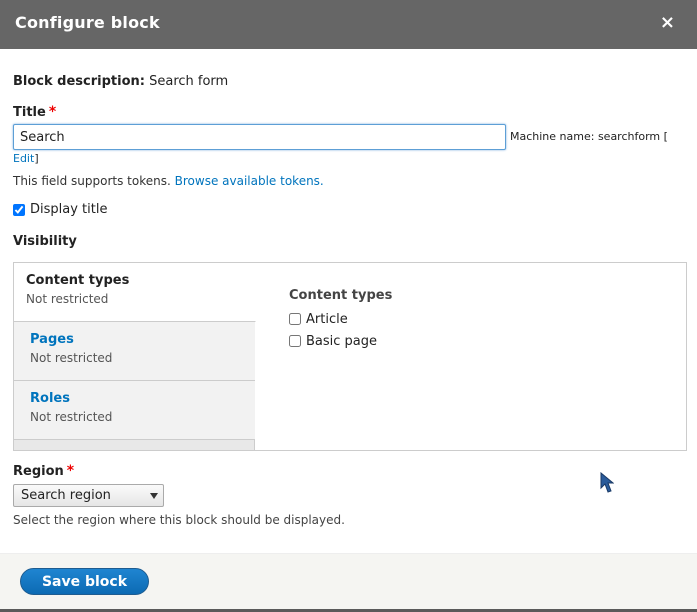 This screenshot has width=697, height=612. Describe the element at coordinates (189, 81) in the screenshot. I see `block-description-value: Search form` at that location.